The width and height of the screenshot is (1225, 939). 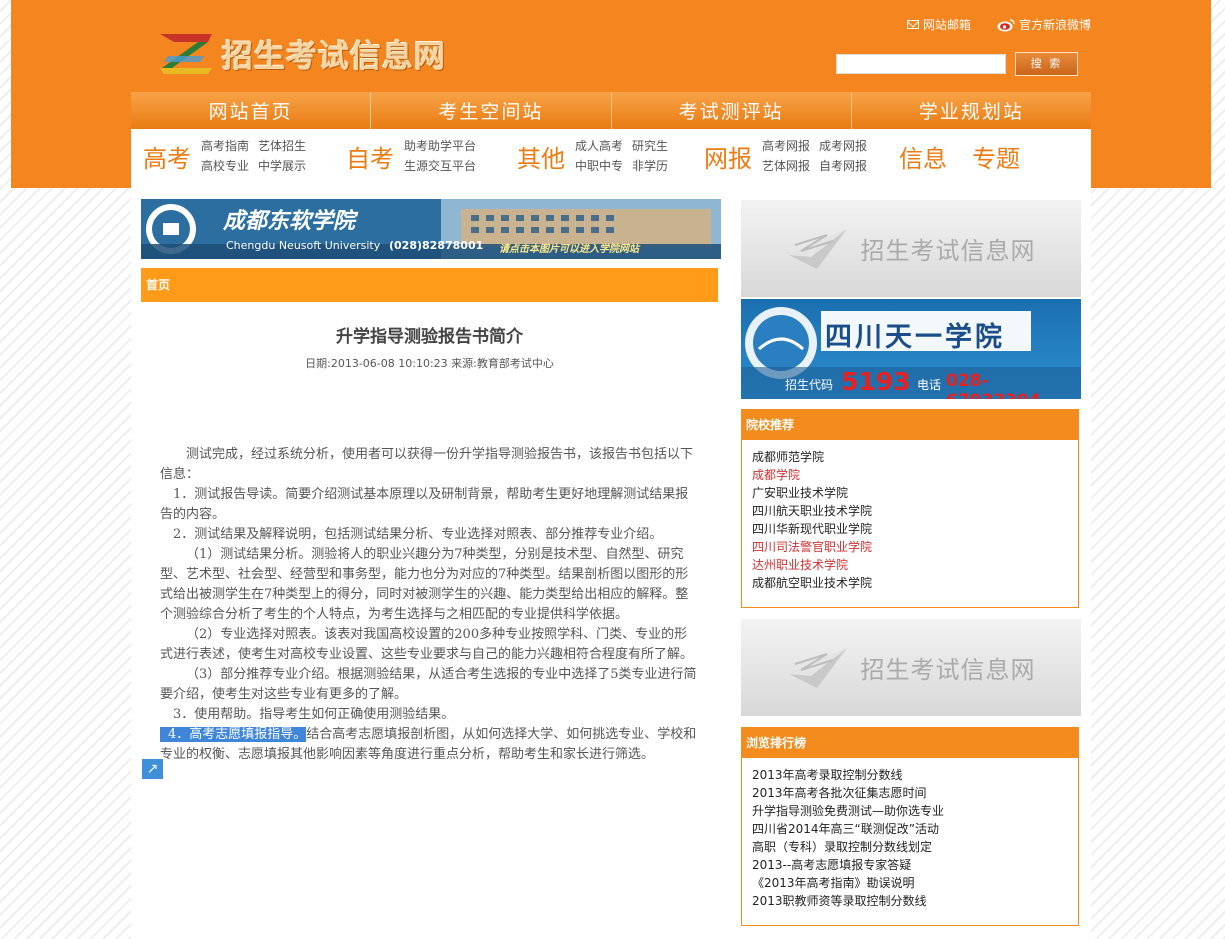 What do you see at coordinates (910, 529) in the screenshot?
I see `list-item: 四川华新现代职业学院` at bounding box center [910, 529].